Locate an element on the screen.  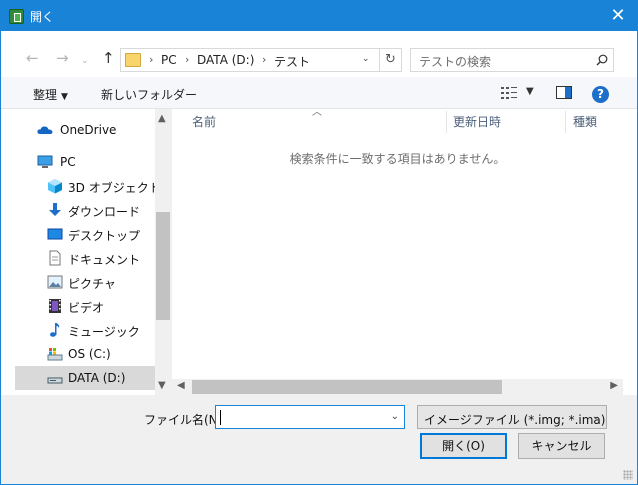
new-folder-button: 新しいフォルダー is located at coordinates (149, 94).